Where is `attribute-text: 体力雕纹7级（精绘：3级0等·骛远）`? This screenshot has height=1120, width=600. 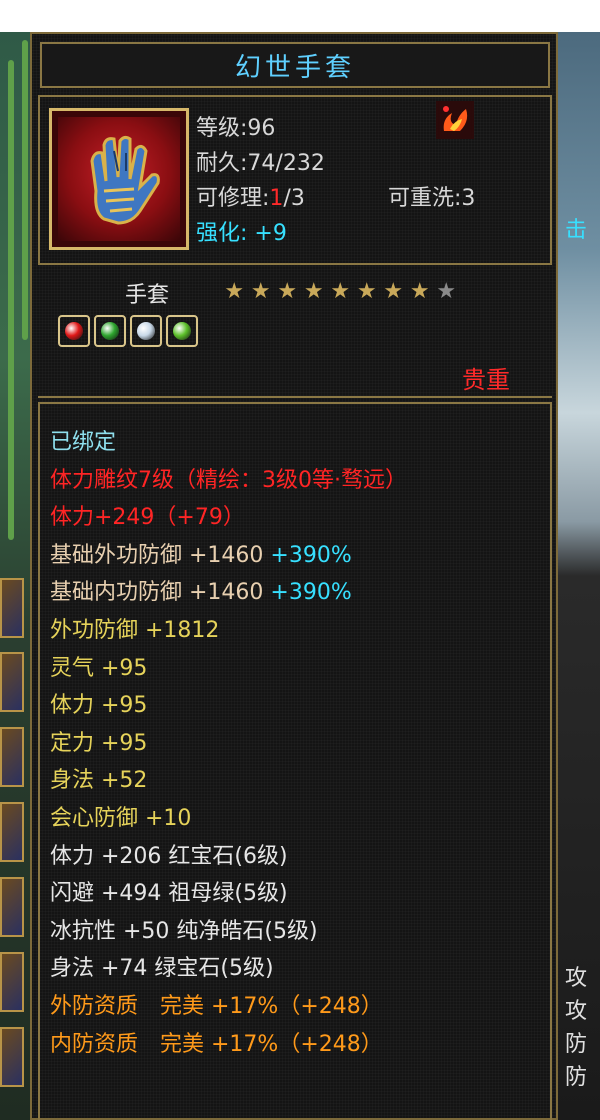
attribute-text: 体力雕纹7级（精绘：3级0等·骛远） is located at coordinates (228, 480).